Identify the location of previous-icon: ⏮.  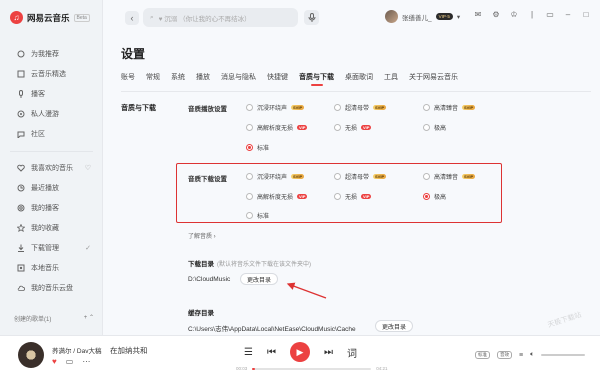
(271, 352).